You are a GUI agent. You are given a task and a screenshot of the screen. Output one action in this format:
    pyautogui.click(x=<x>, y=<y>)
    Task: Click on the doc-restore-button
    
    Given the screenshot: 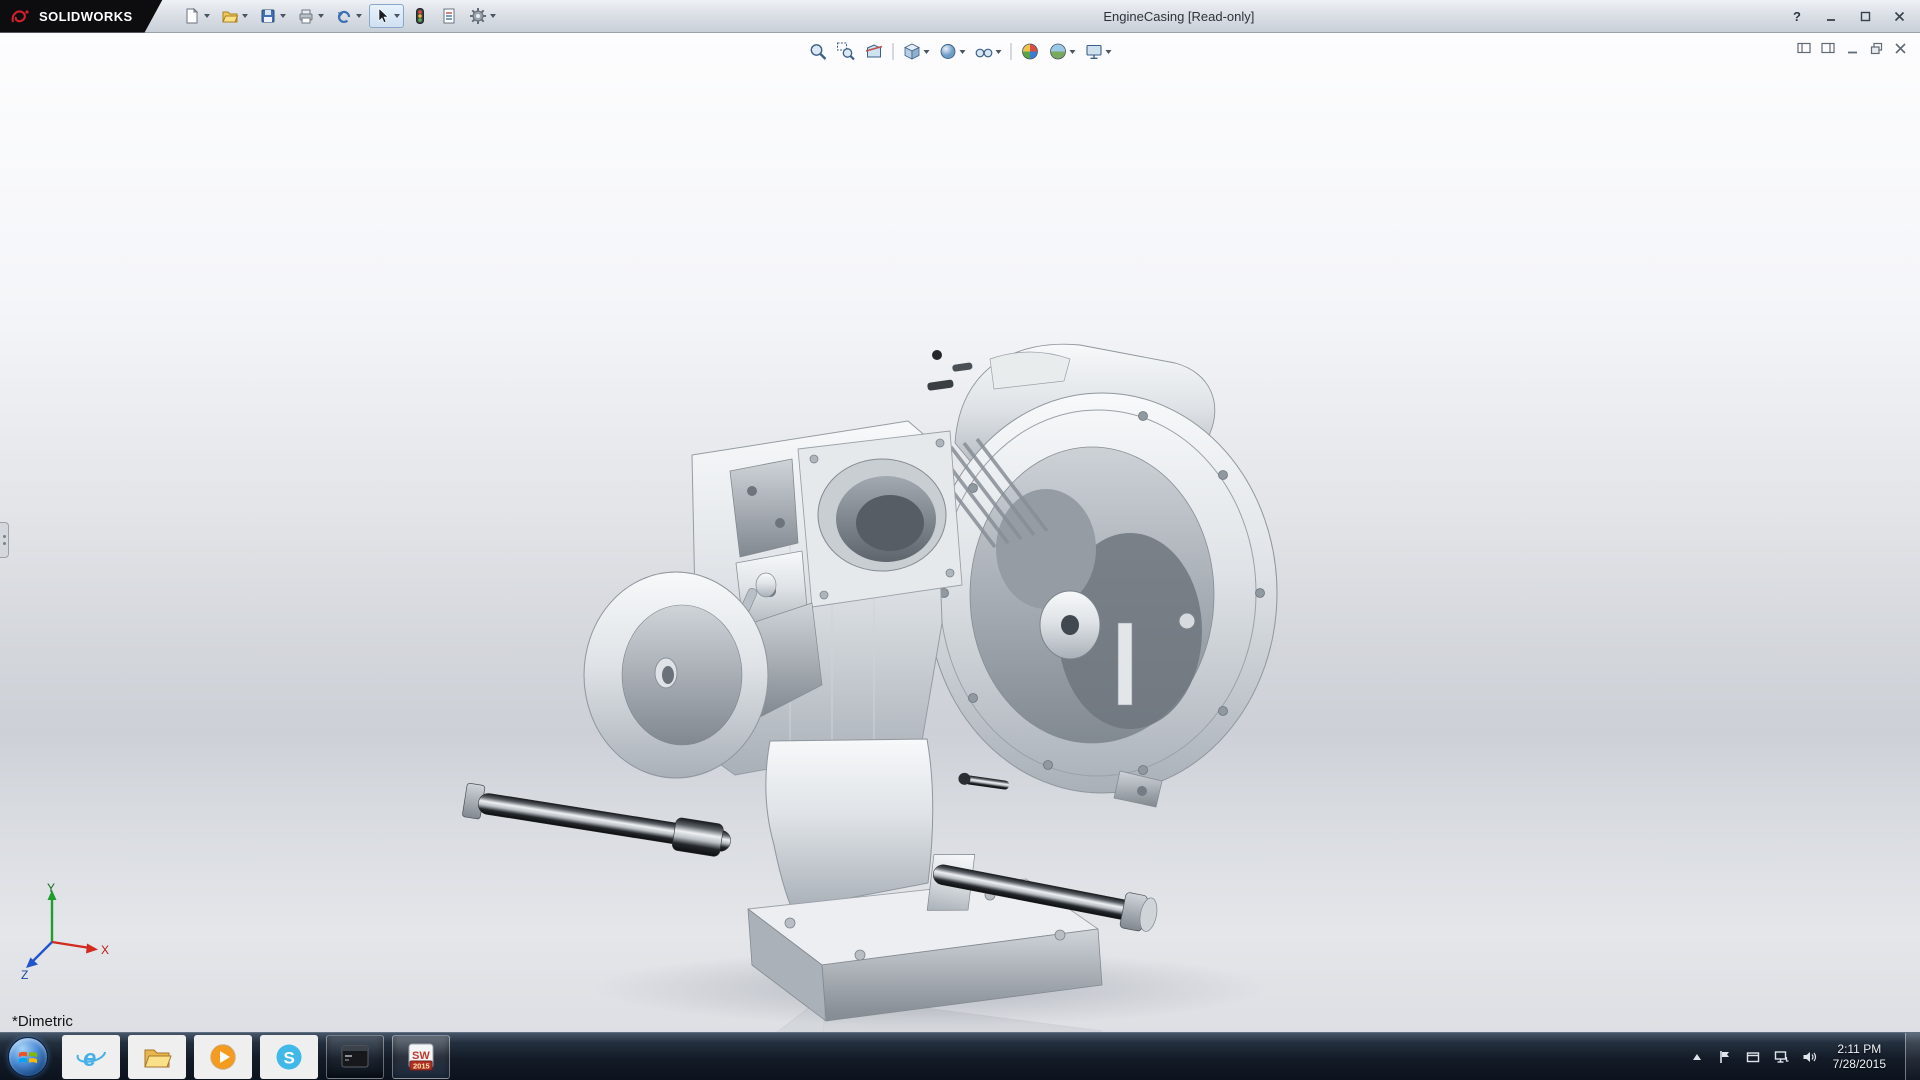 What is the action you would take?
    pyautogui.click(x=1876, y=48)
    